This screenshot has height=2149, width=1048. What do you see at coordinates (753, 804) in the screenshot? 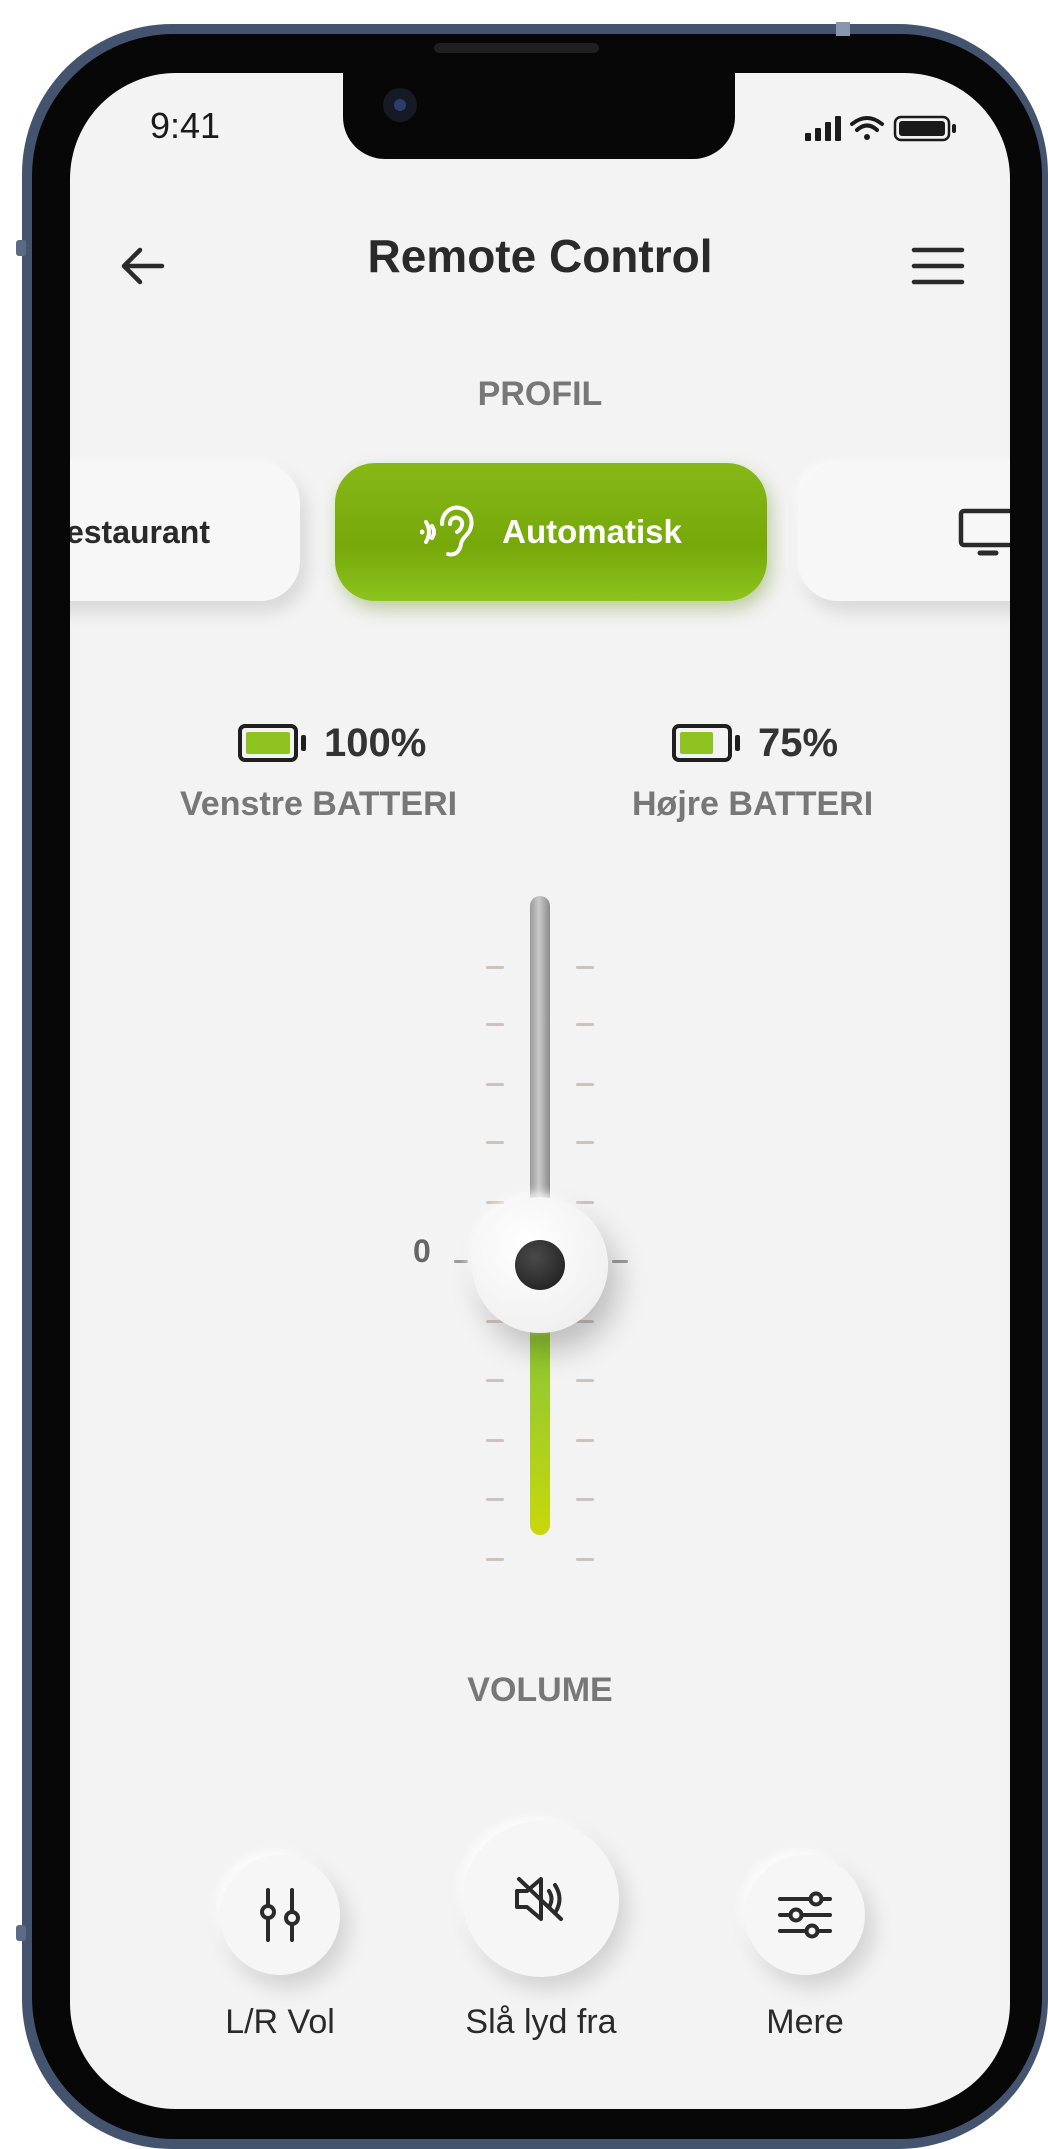
I see `right-battery-label: Højre BATTERI` at bounding box center [753, 804].